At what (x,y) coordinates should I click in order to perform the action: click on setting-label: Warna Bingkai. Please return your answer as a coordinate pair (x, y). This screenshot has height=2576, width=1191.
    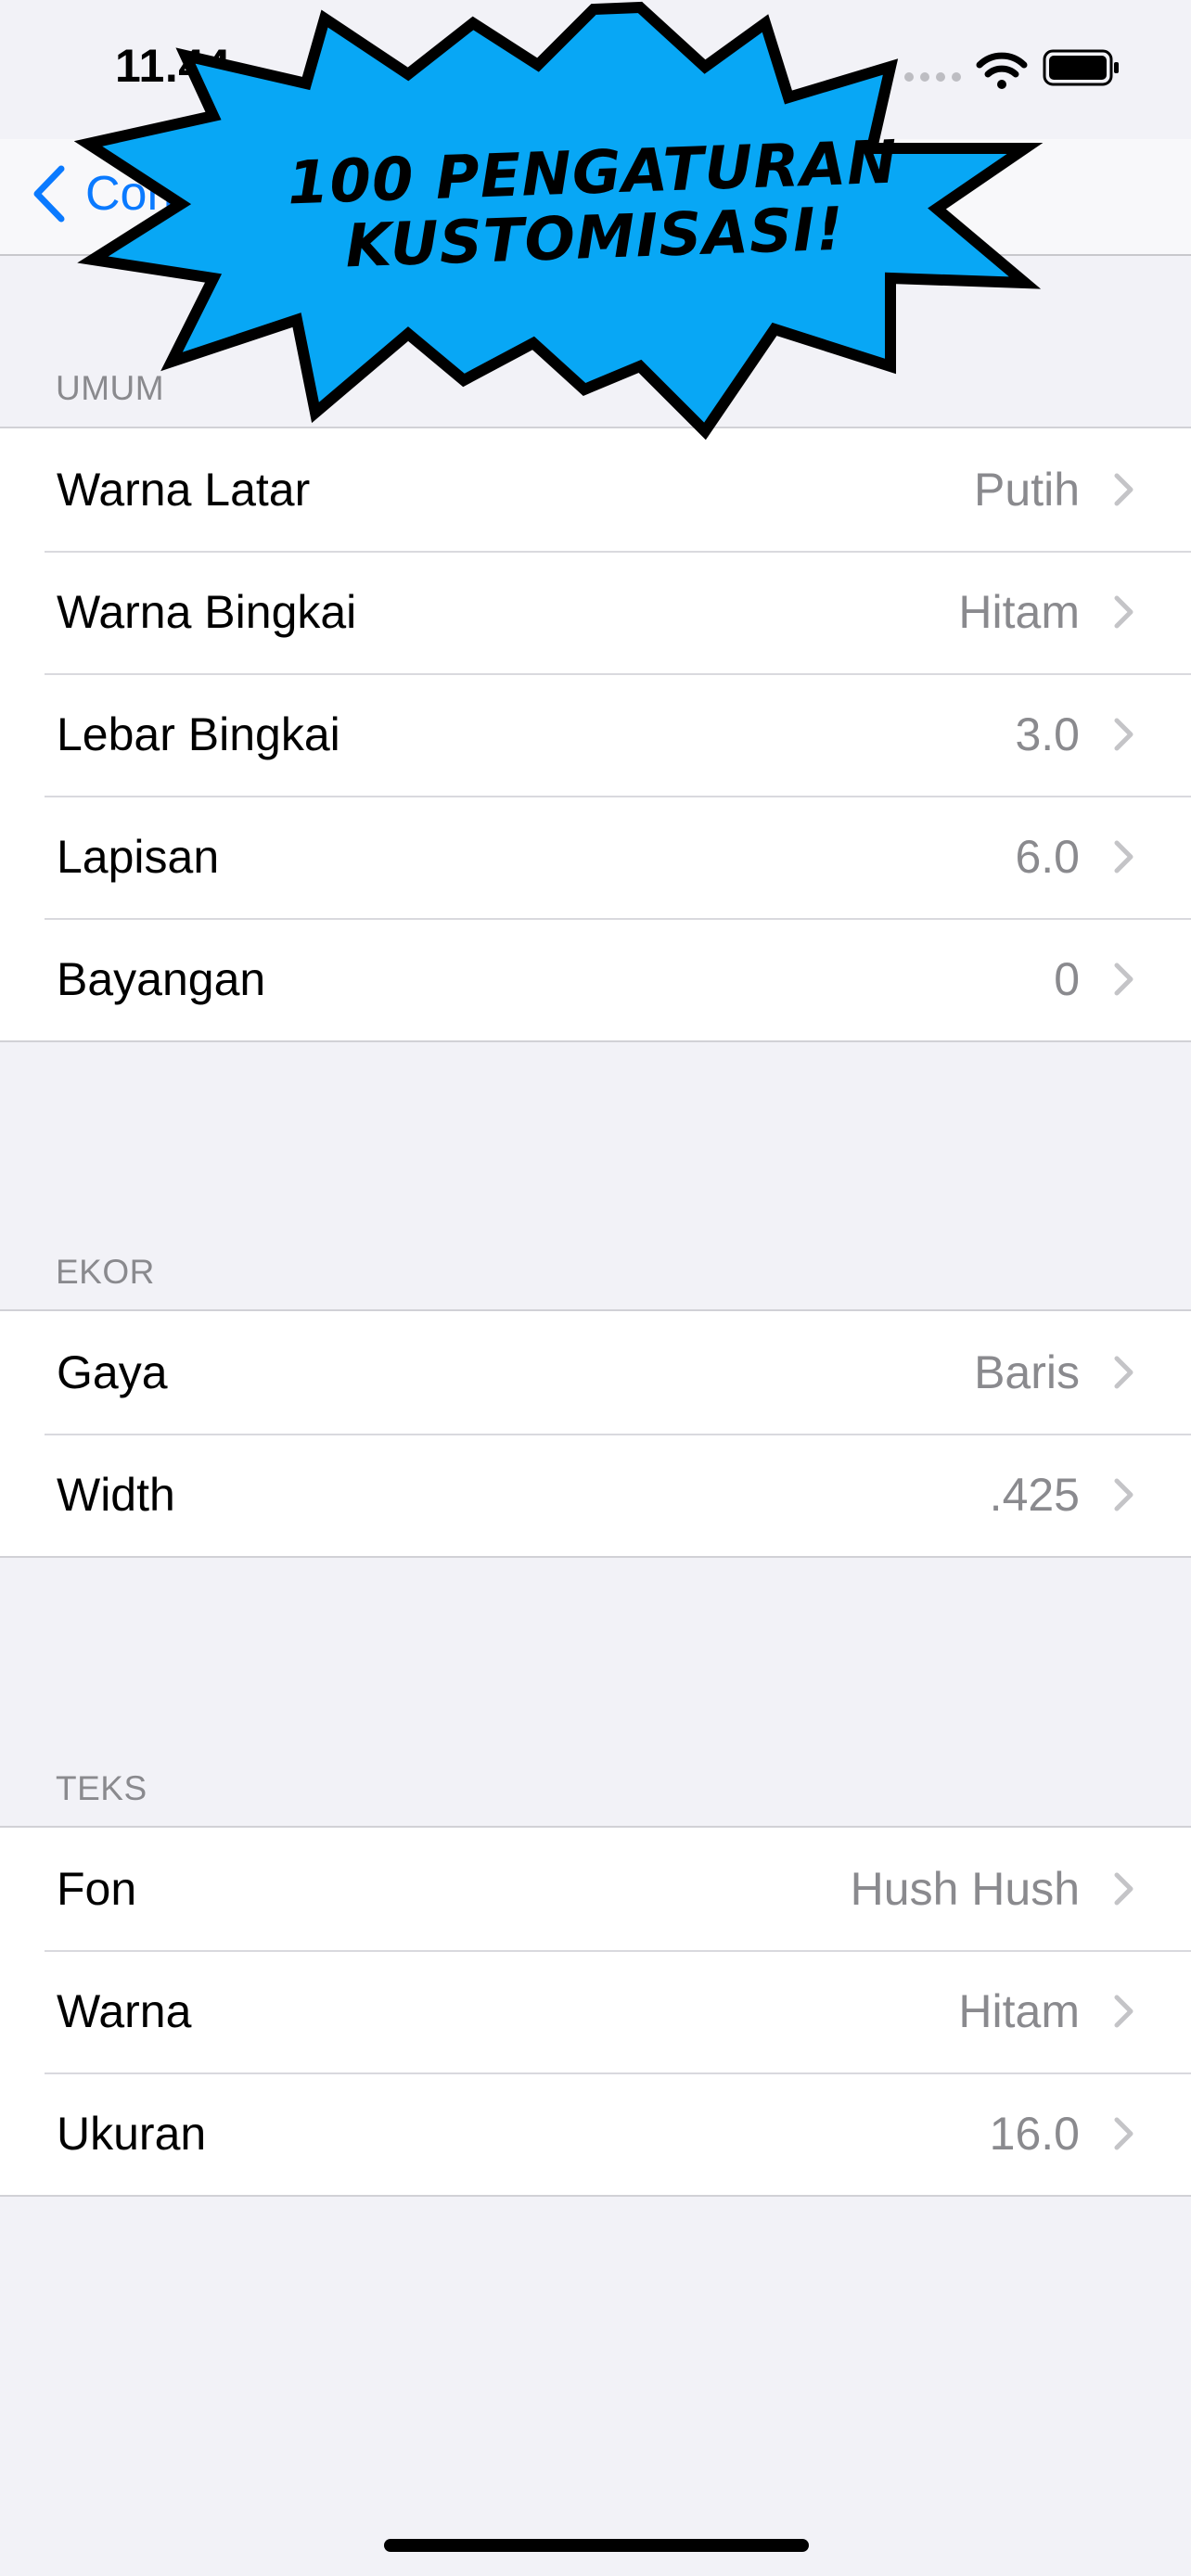
    Looking at the image, I should click on (207, 612).